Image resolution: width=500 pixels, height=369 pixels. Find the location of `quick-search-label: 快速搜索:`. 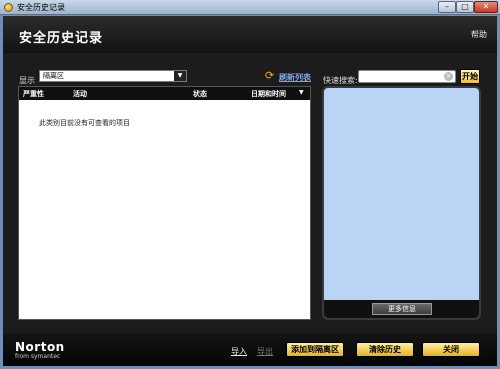

quick-search-label: 快速搜索: is located at coordinates (340, 80).